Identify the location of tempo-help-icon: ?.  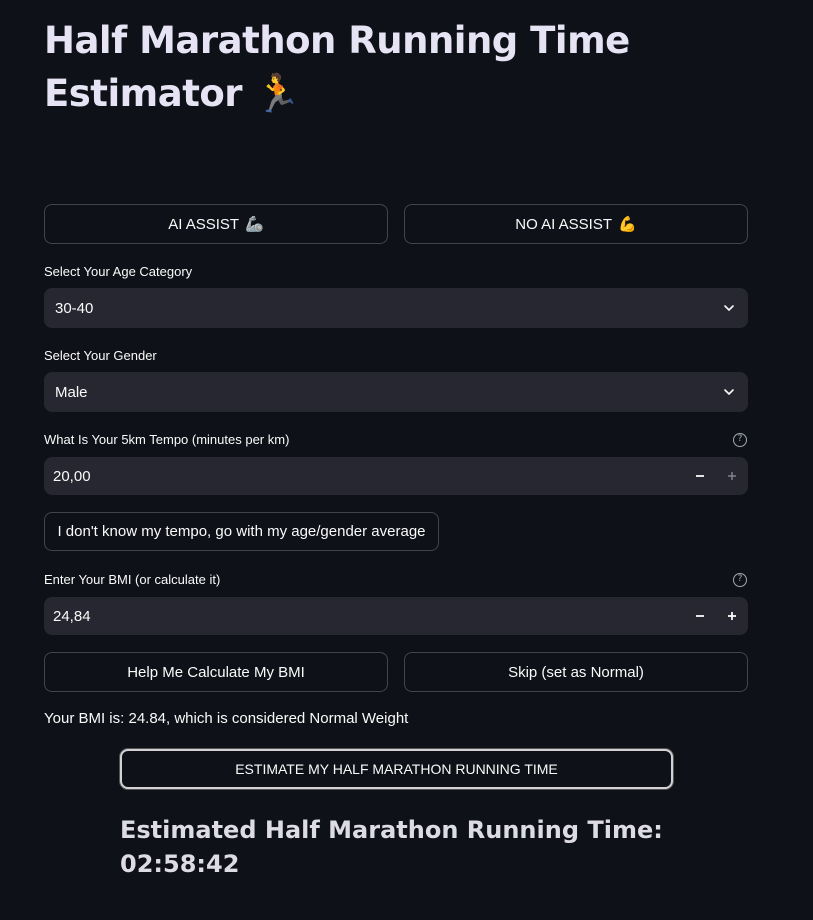
(740, 440).